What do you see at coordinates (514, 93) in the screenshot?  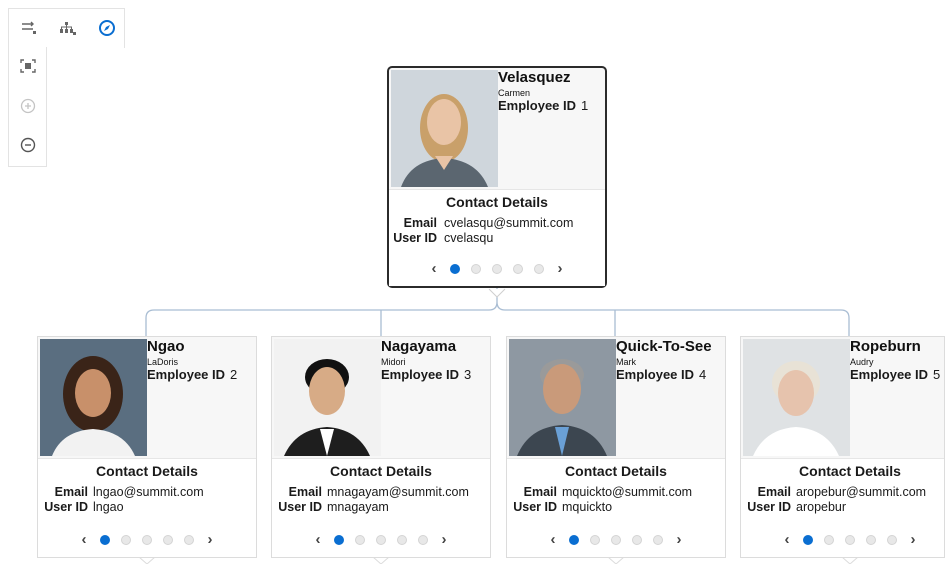 I see `employee-first-name: Carmen` at bounding box center [514, 93].